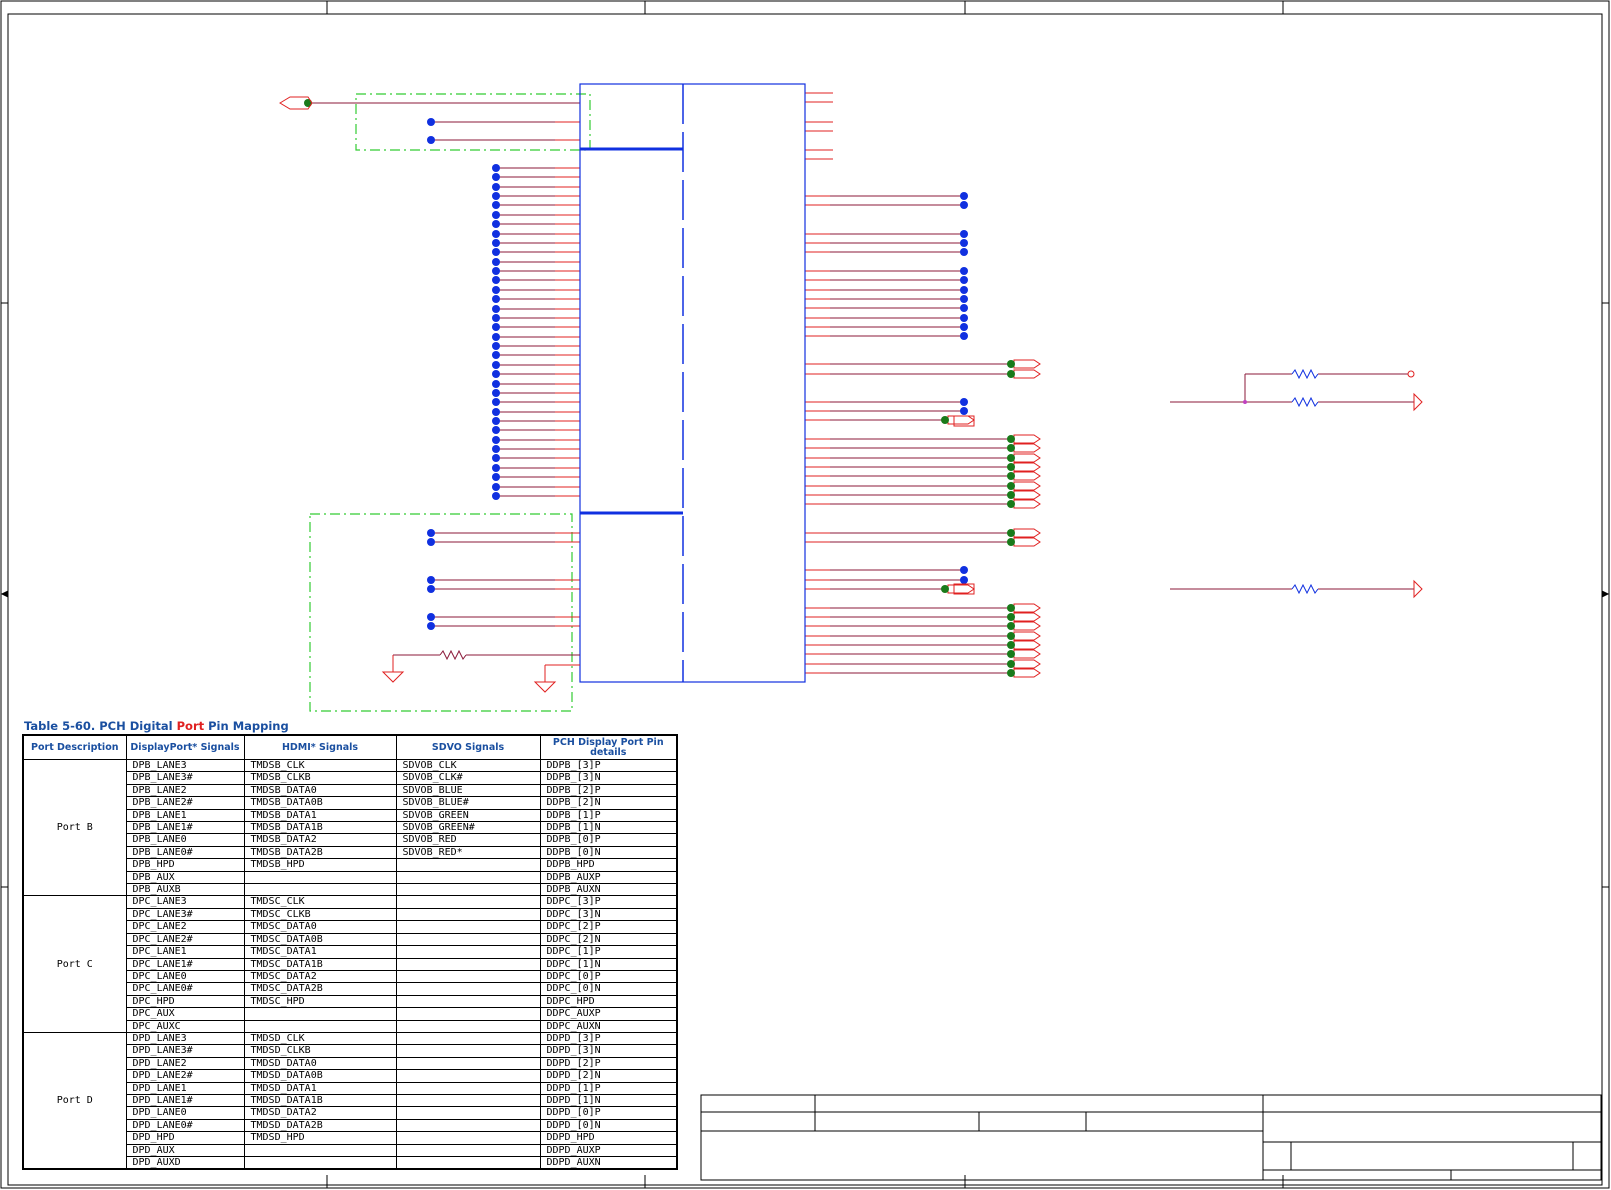 The image size is (1611, 1190). Describe the element at coordinates (608, 1088) in the screenshot. I see `table-cell: DDPD_[1]P` at that location.